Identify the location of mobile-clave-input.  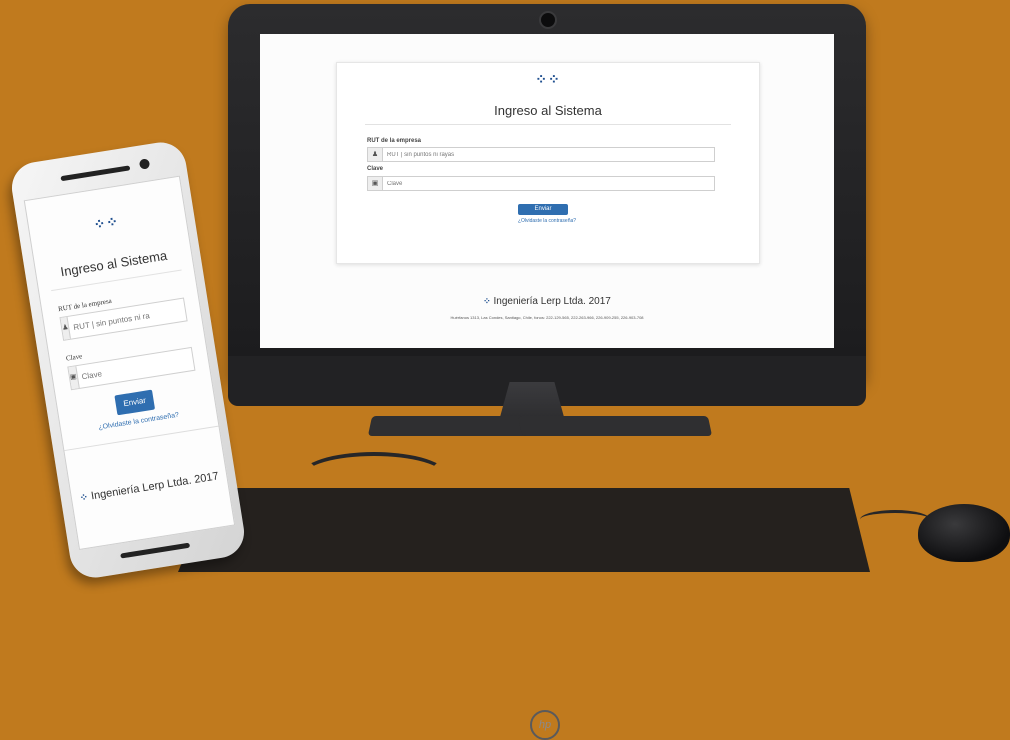
(135, 367).